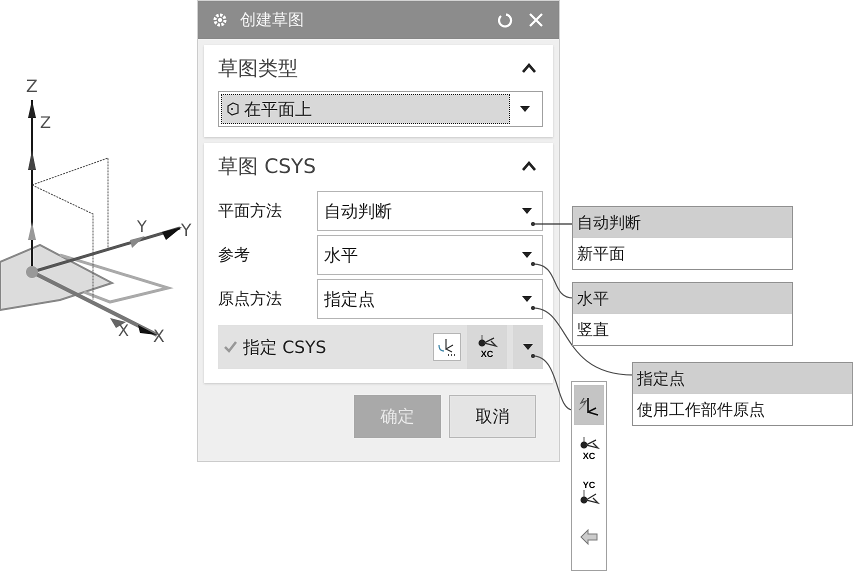 This screenshot has height=573, width=853. What do you see at coordinates (682, 222) in the screenshot?
I see `list-option: 自动判断` at bounding box center [682, 222].